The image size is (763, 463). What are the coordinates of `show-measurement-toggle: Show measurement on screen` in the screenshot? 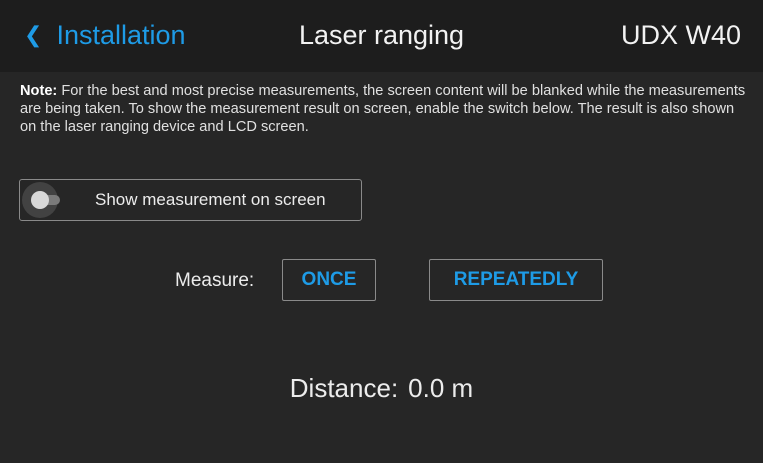 It's located at (190, 200).